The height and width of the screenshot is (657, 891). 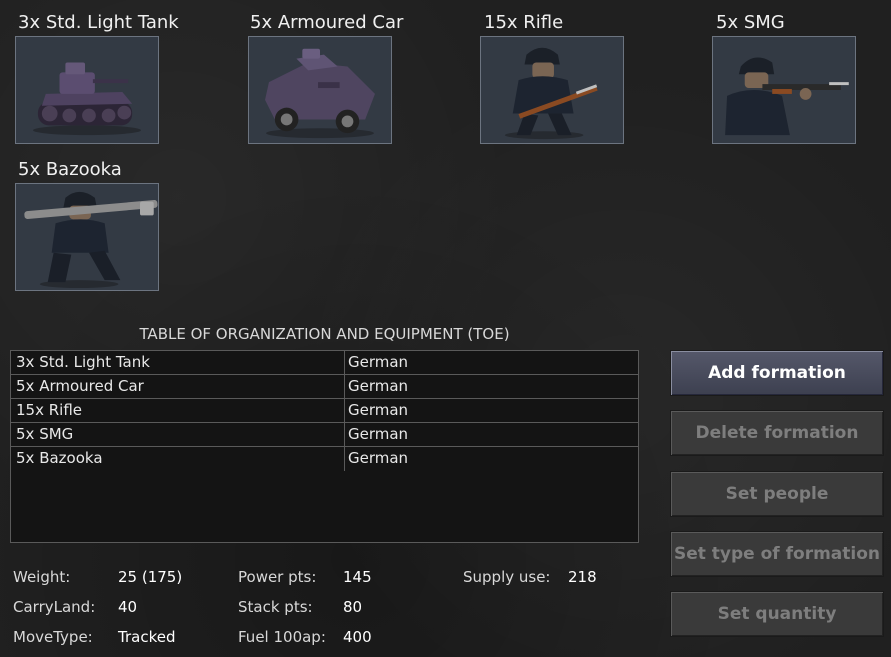 I want to click on unit-portrait-rifle, so click(x=552, y=90).